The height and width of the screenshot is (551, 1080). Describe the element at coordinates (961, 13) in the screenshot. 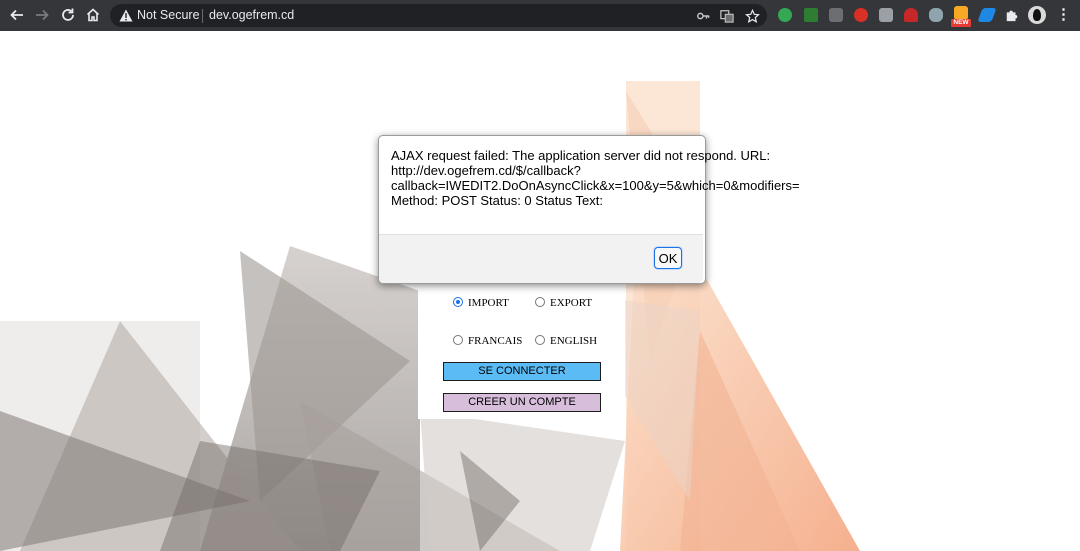

I see `extension-bag-icon` at that location.